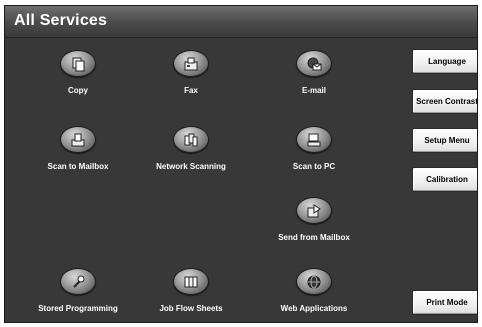 This screenshot has height=327, width=482. I want to click on job-flow-sheets-button: Job Flow Sheets, so click(191, 295).